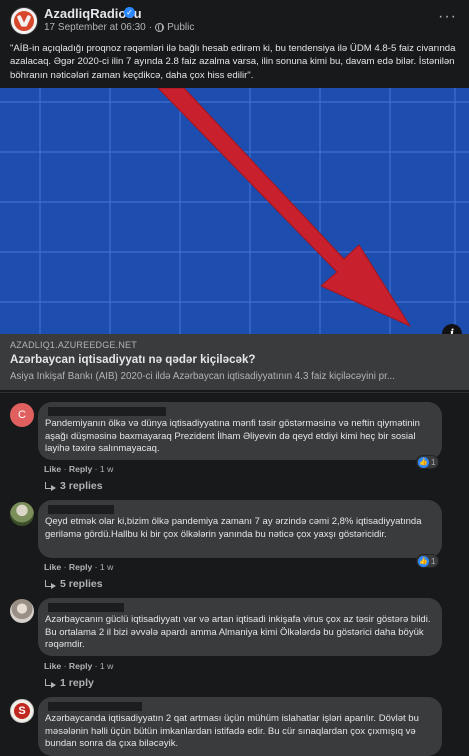 The image size is (469, 756). What do you see at coordinates (129, 12) in the screenshot?
I see `verified-badge-icon: ✓` at bounding box center [129, 12].